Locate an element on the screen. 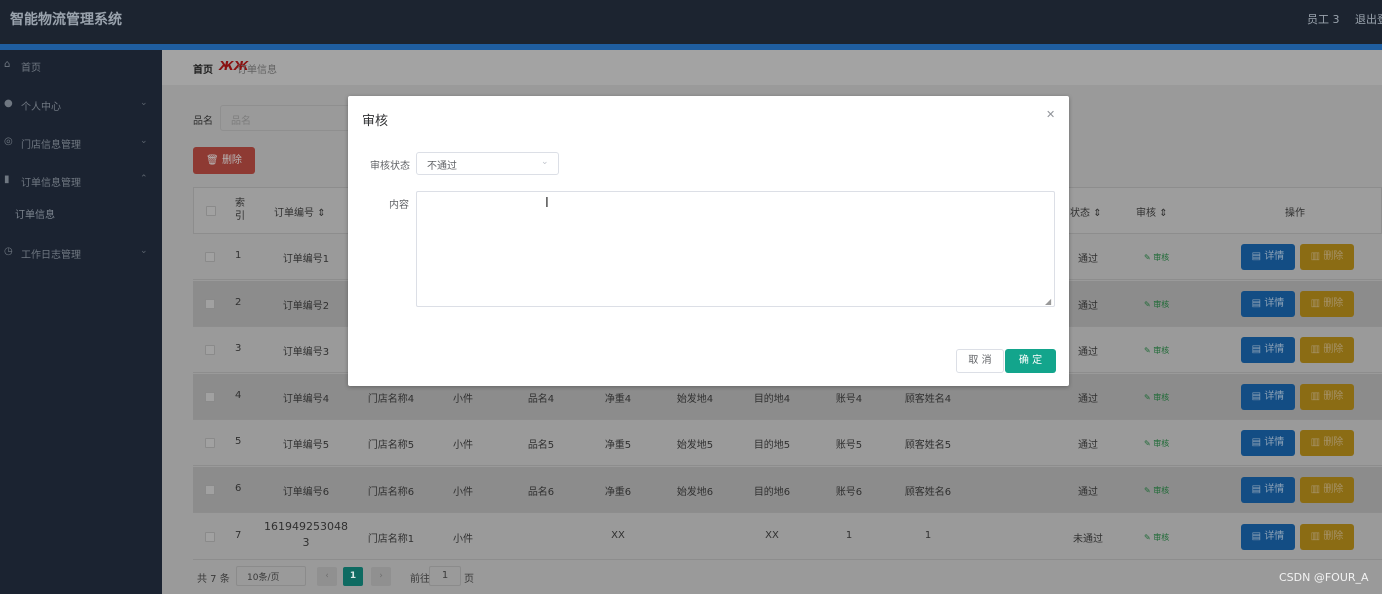 The height and width of the screenshot is (594, 1382). batch-delete-button: 🗑 删除 is located at coordinates (224, 160).